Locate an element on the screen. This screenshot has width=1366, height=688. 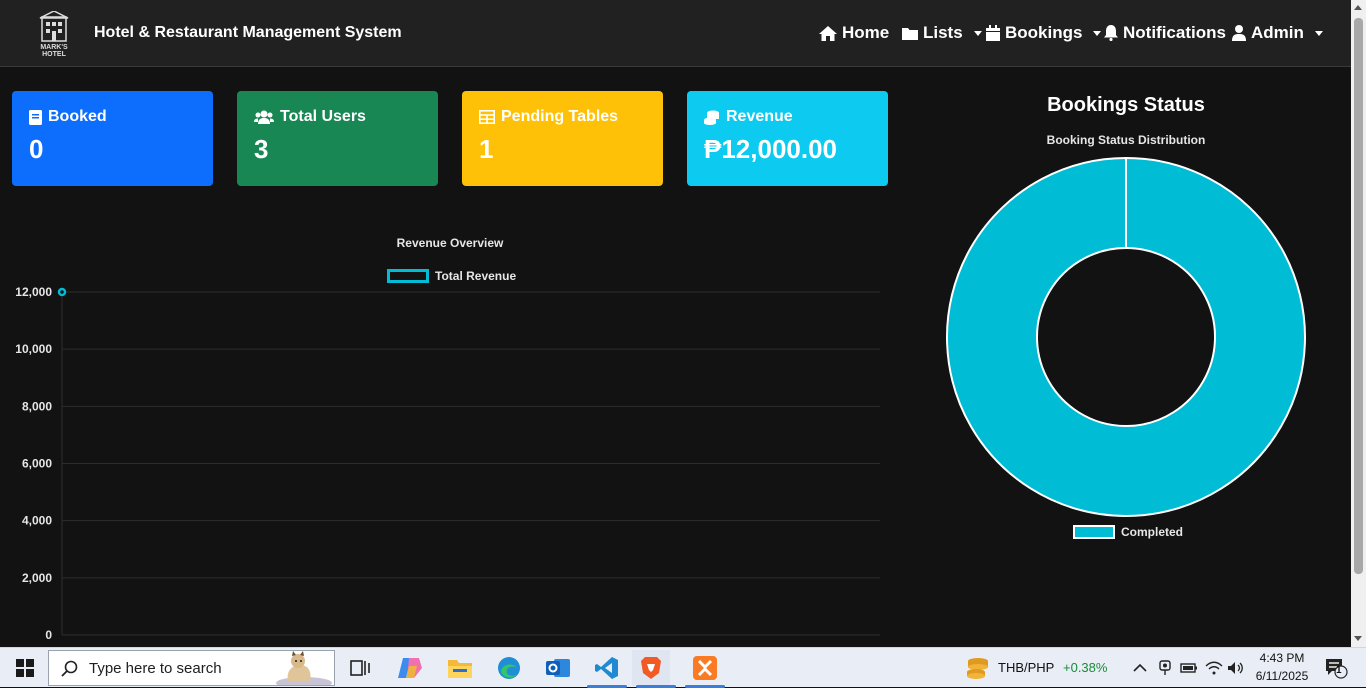
file-explorer-icon is located at coordinates (460, 668).